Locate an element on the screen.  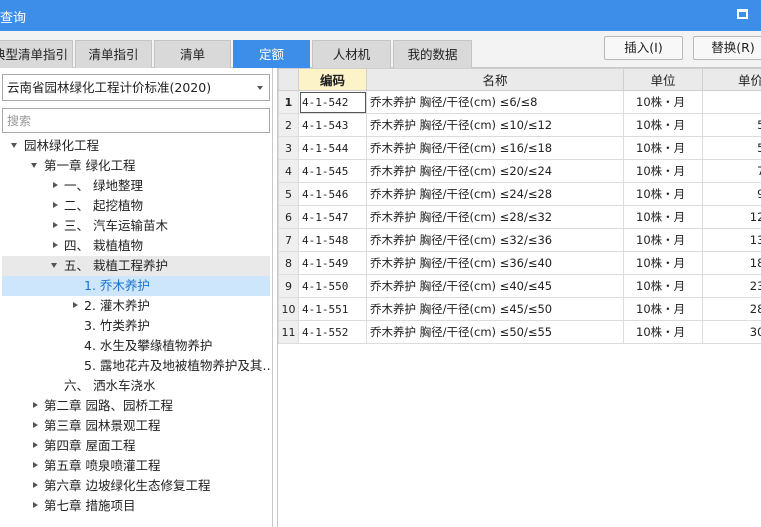
tab-typical-bill-guide: 典型清单指引 is located at coordinates (36, 54).